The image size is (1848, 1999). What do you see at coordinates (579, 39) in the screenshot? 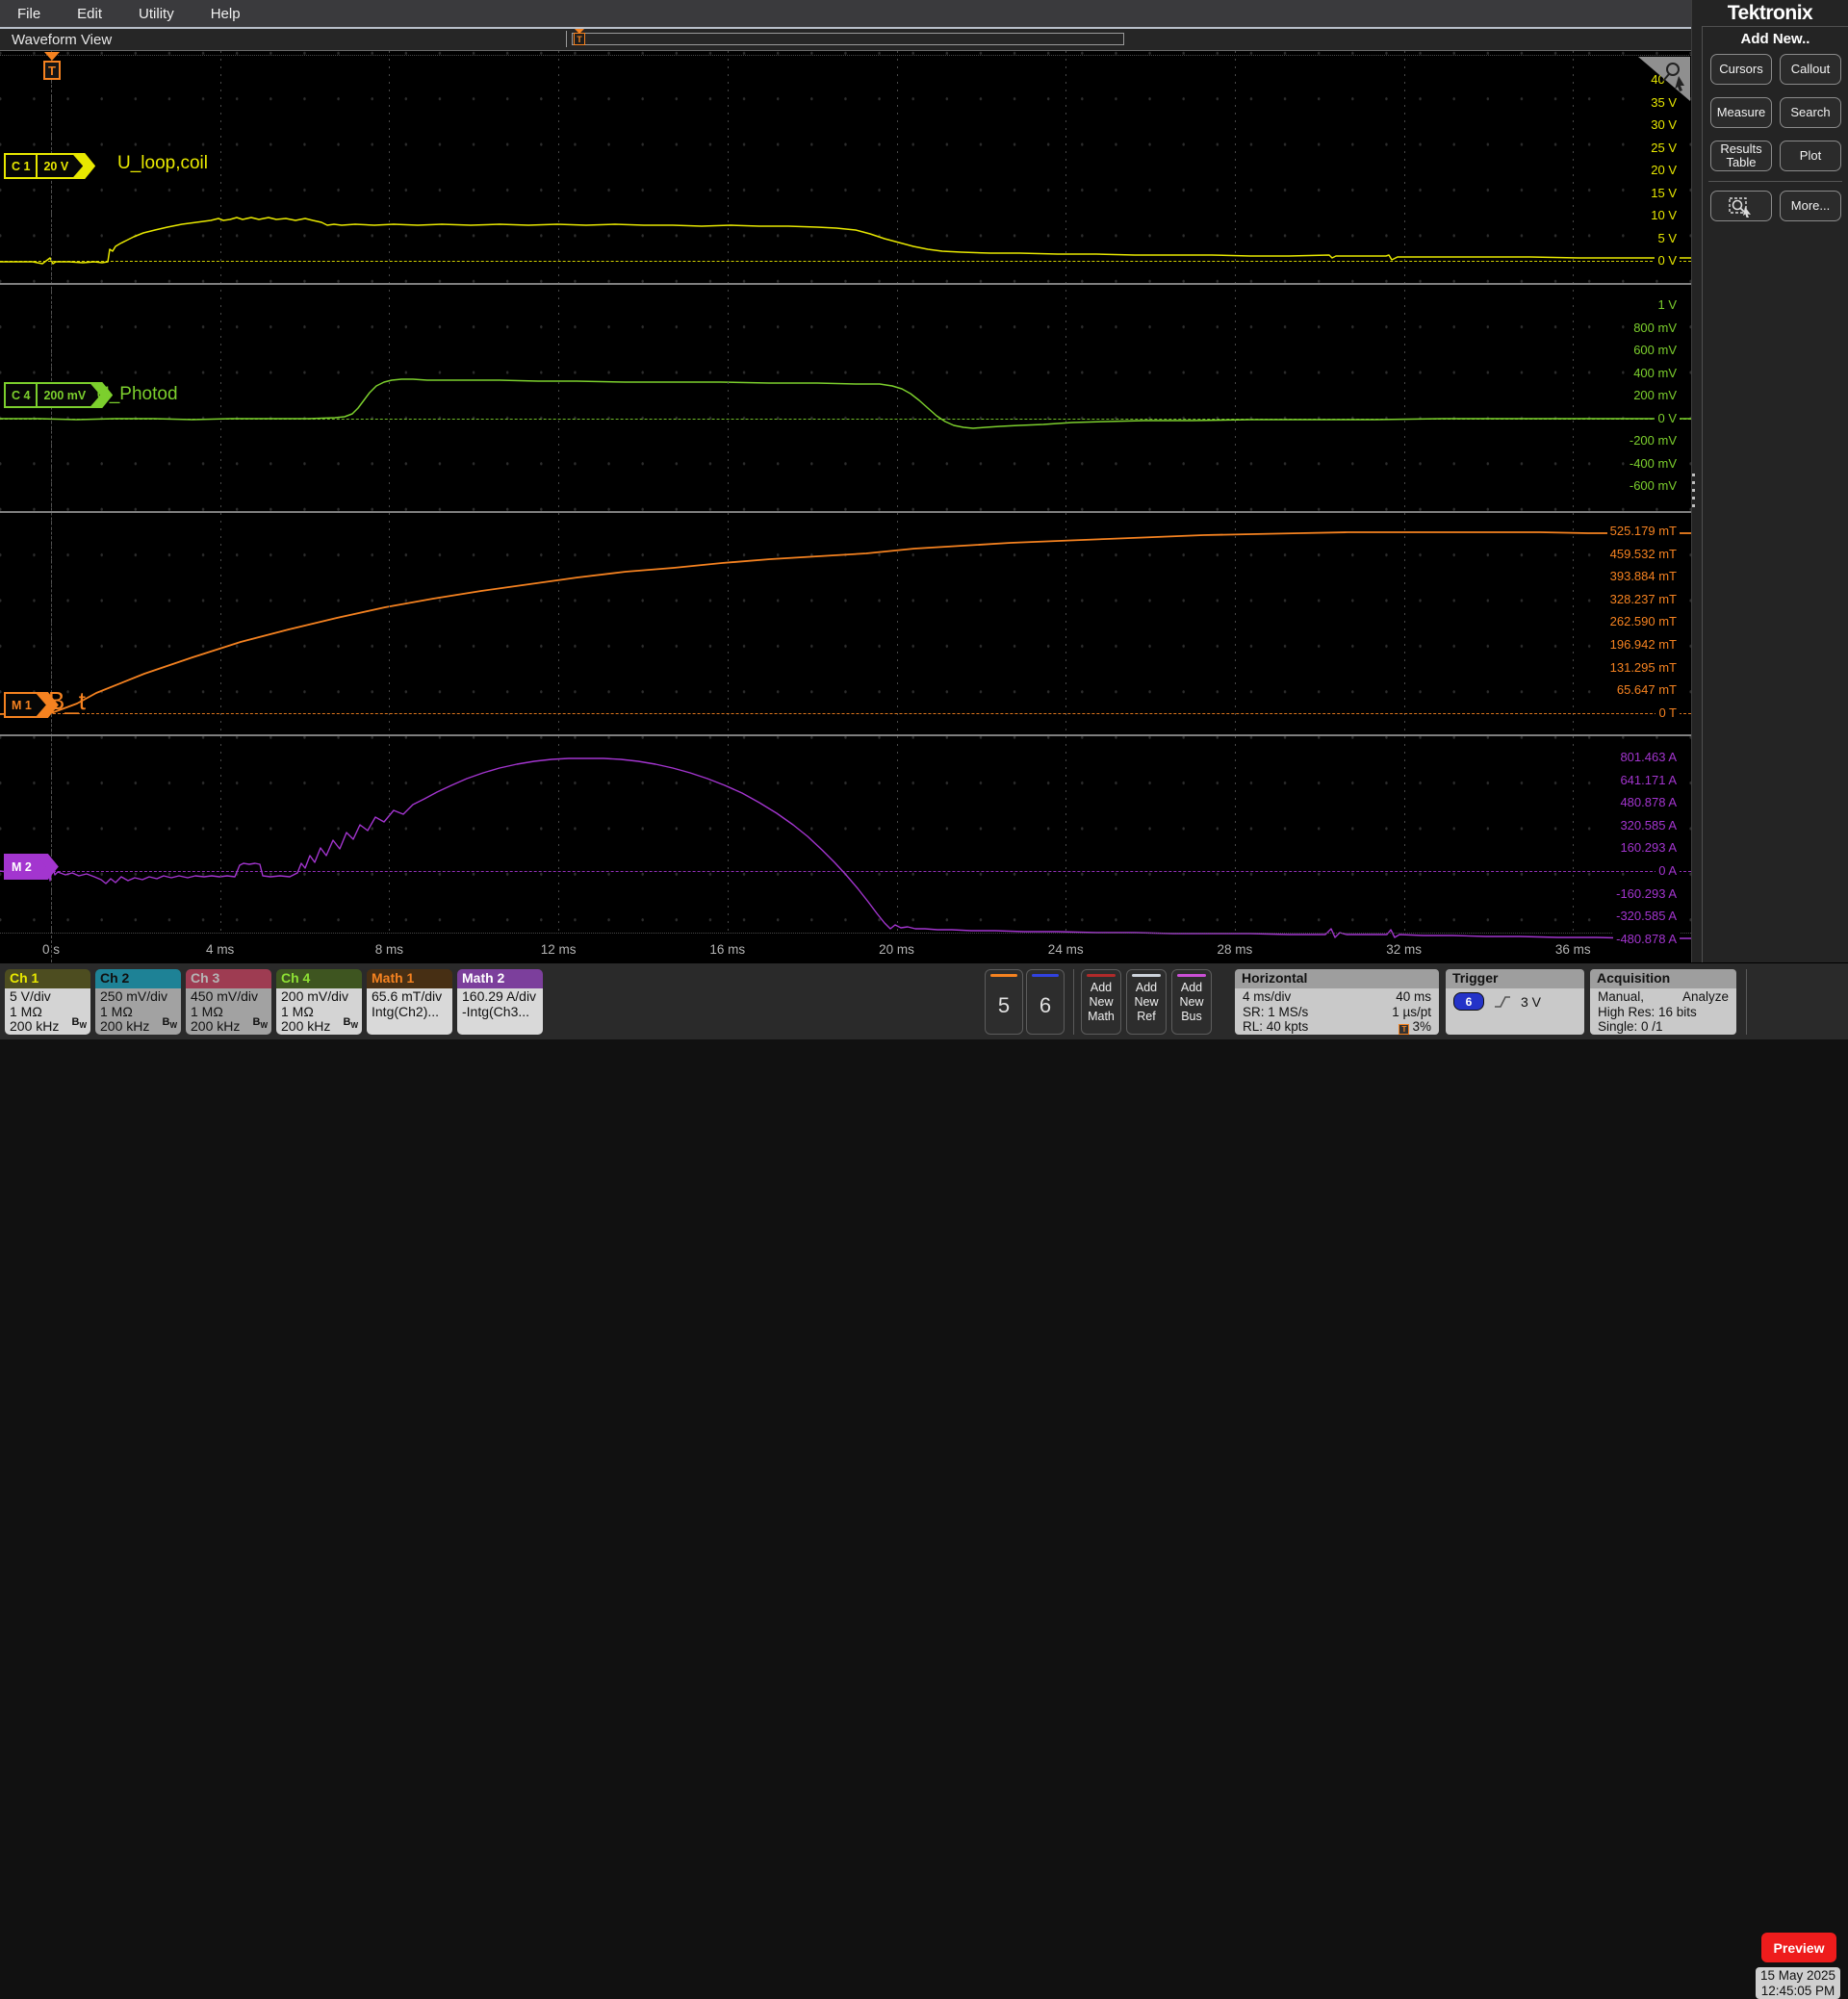
I see `record-trigger-icon: T` at bounding box center [579, 39].